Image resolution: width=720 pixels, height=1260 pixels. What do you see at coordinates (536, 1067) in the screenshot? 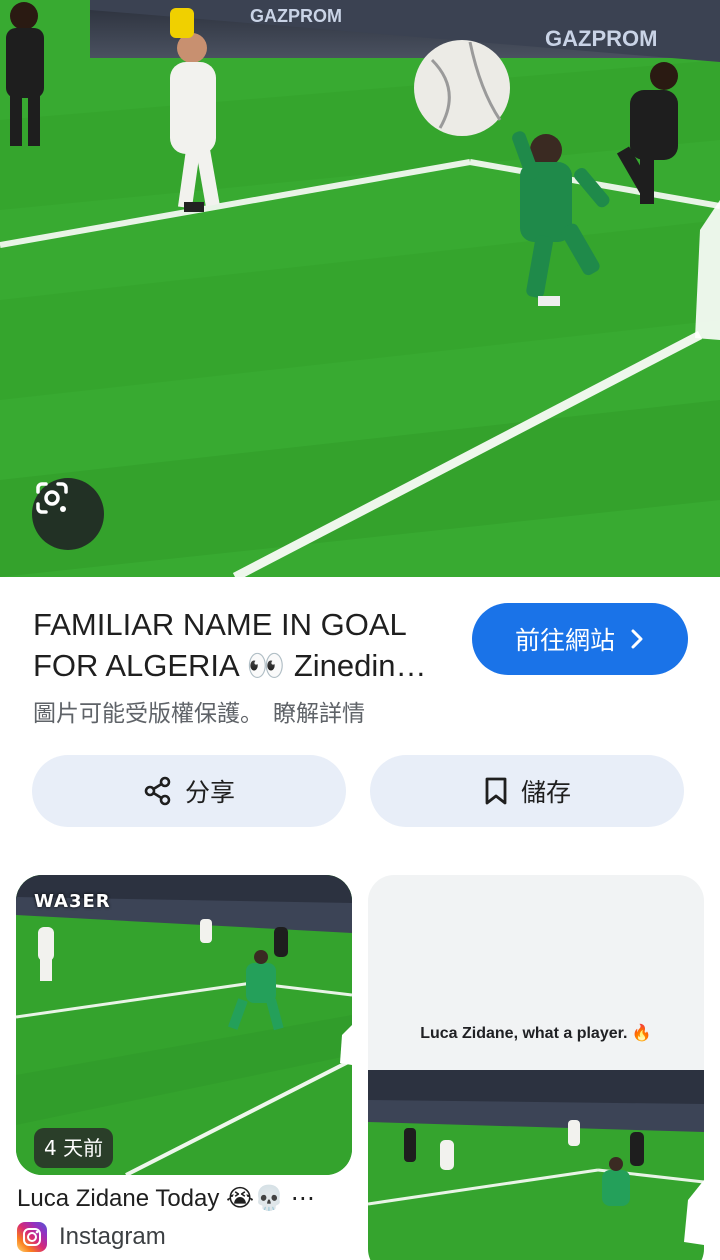
I see `related-image-2: Luca Zidane, what a player. 🔥` at bounding box center [536, 1067].